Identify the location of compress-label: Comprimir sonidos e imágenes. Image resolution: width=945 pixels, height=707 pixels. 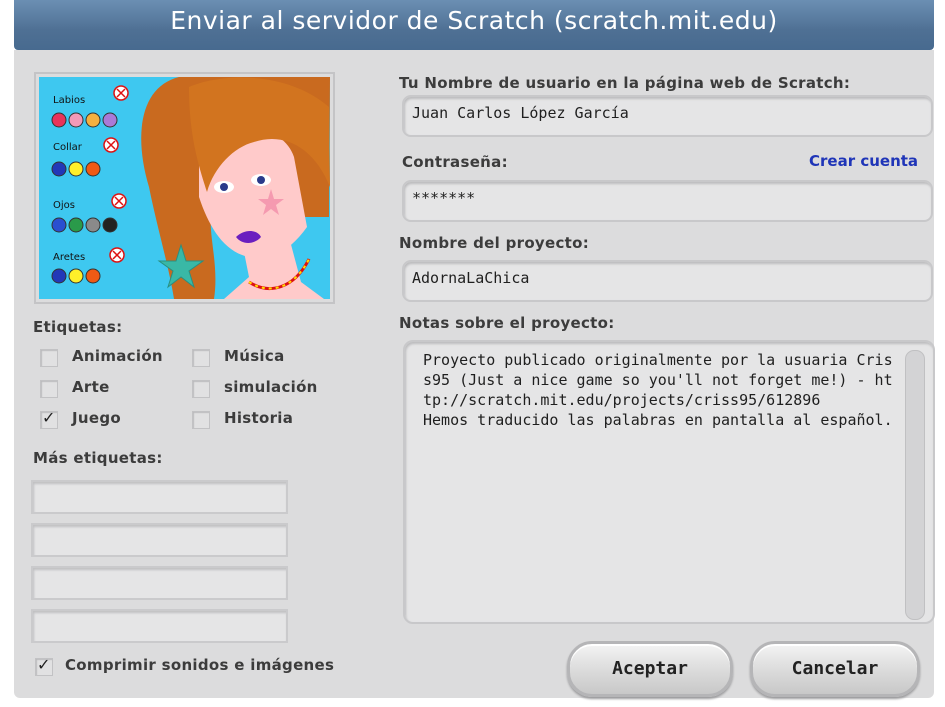
(200, 665).